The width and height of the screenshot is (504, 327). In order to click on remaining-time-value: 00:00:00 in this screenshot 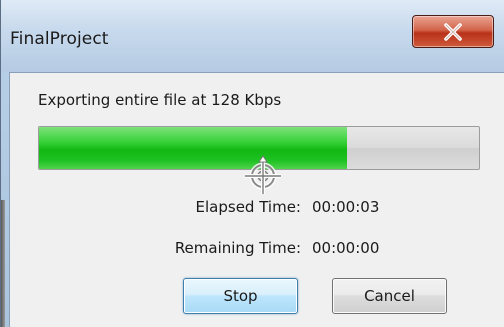, I will do `click(346, 248)`.